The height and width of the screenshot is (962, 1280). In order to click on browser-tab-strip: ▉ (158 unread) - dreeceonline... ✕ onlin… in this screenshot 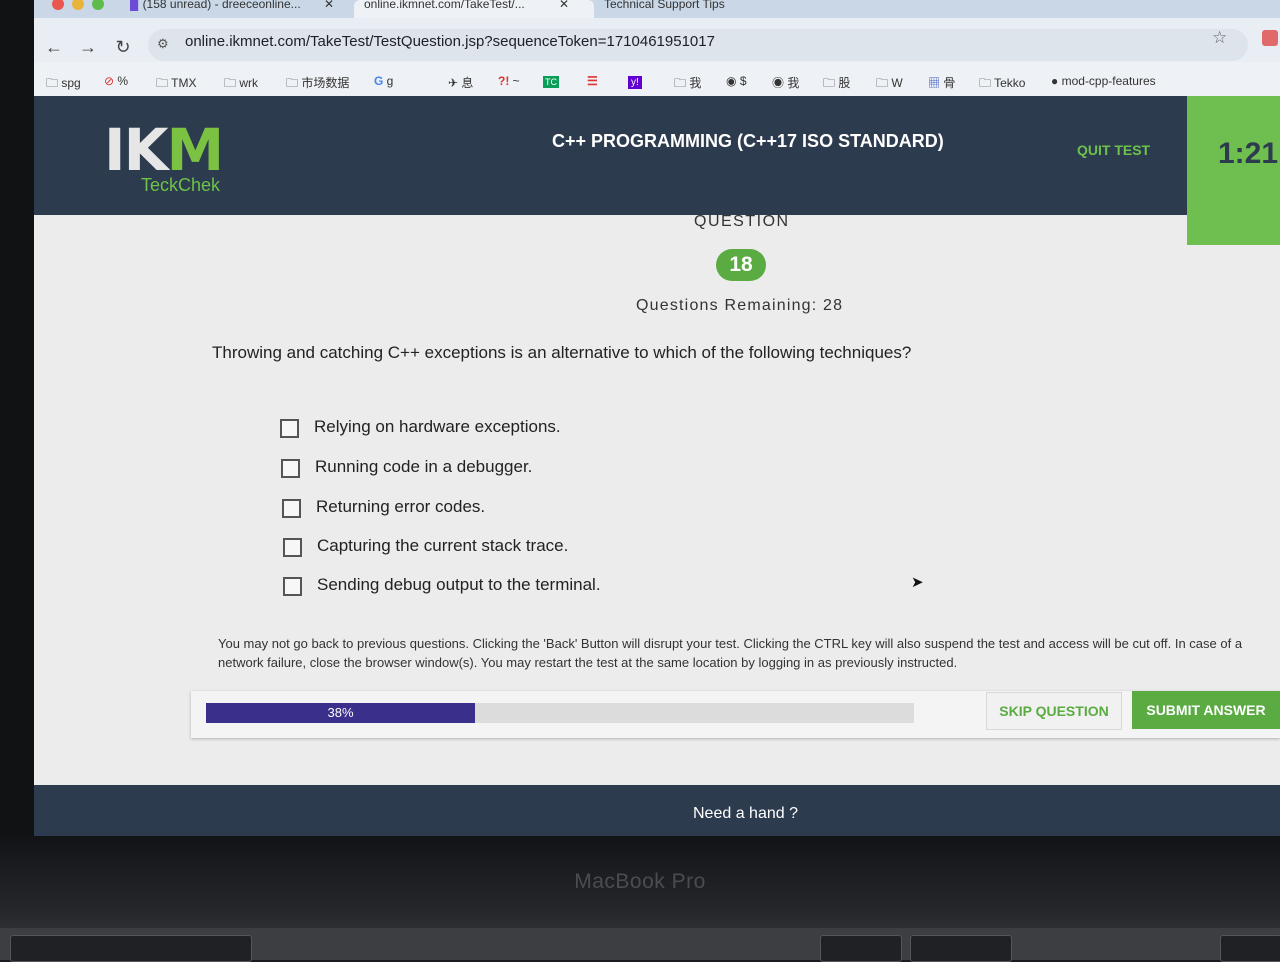, I will do `click(657, 9)`.